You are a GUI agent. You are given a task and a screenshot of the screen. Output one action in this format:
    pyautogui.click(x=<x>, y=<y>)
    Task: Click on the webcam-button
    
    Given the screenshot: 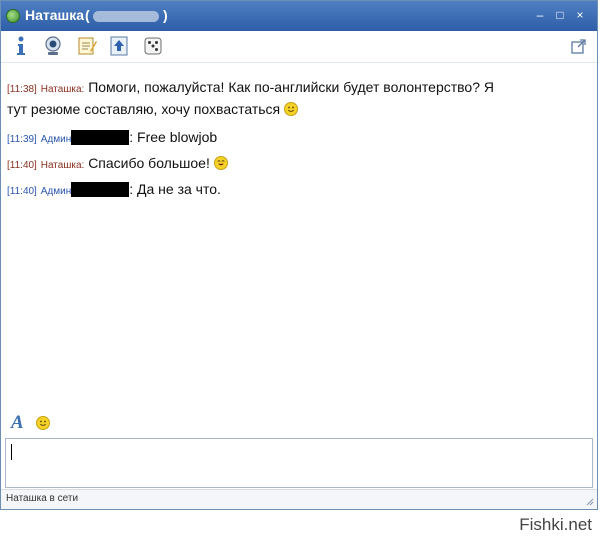 What is the action you would take?
    pyautogui.click(x=53, y=46)
    